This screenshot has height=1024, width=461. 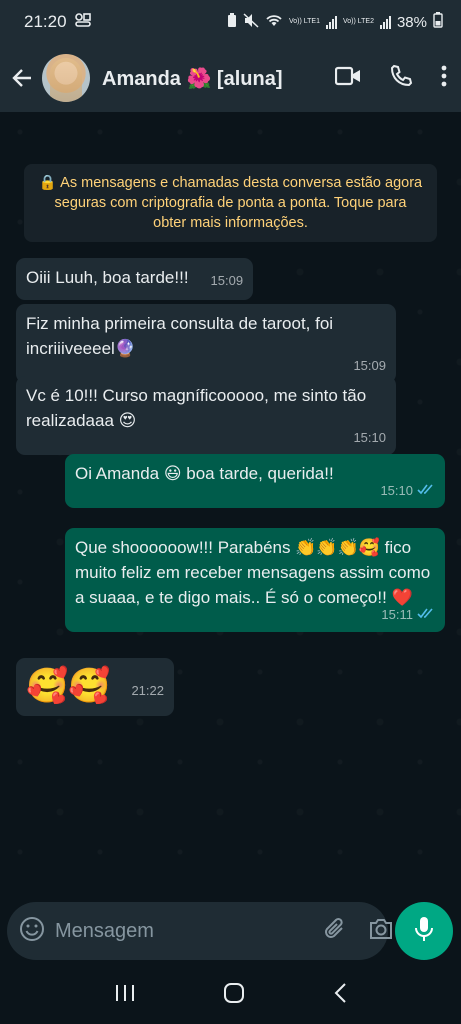 What do you see at coordinates (125, 995) in the screenshot?
I see `recents-icon` at bounding box center [125, 995].